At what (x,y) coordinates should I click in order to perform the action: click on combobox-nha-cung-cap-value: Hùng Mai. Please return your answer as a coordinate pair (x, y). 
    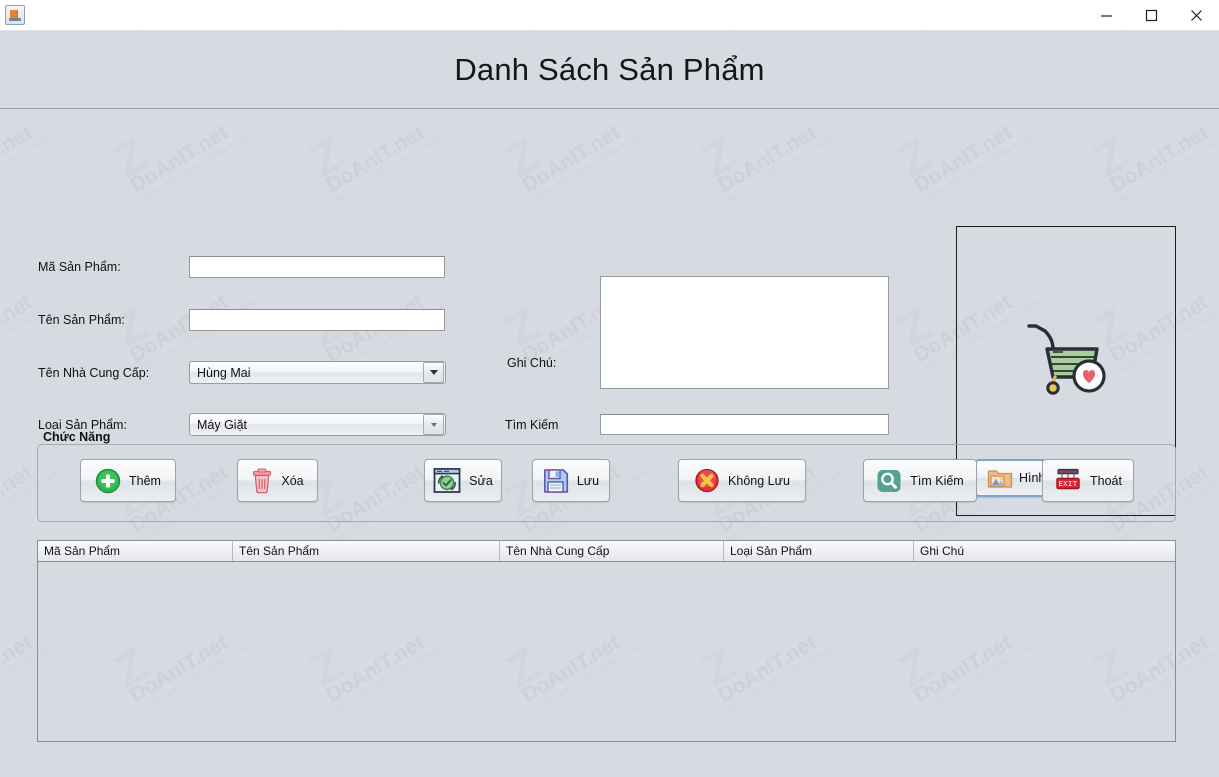
    Looking at the image, I should click on (224, 372).